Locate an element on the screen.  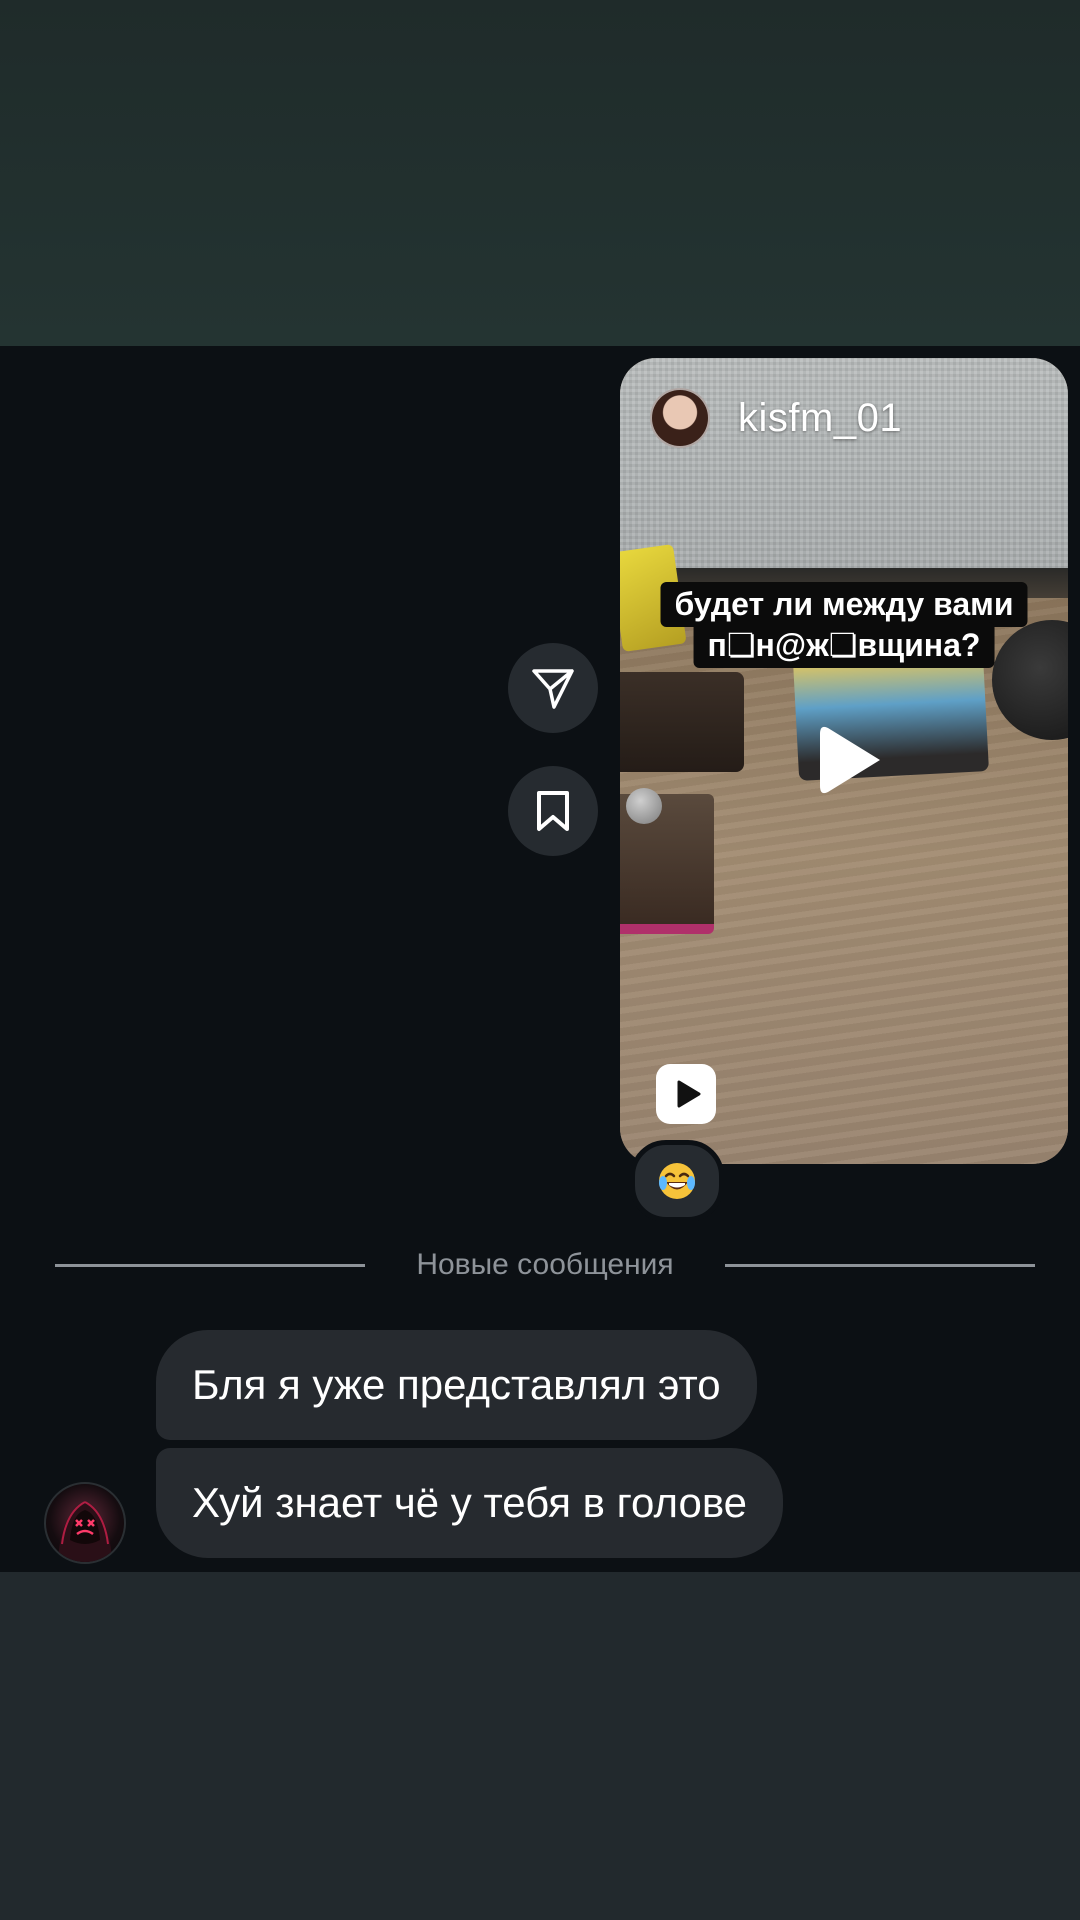
reel-caption-line-2: п❏н@ж❏вщина? is located at coordinates (844, 645).